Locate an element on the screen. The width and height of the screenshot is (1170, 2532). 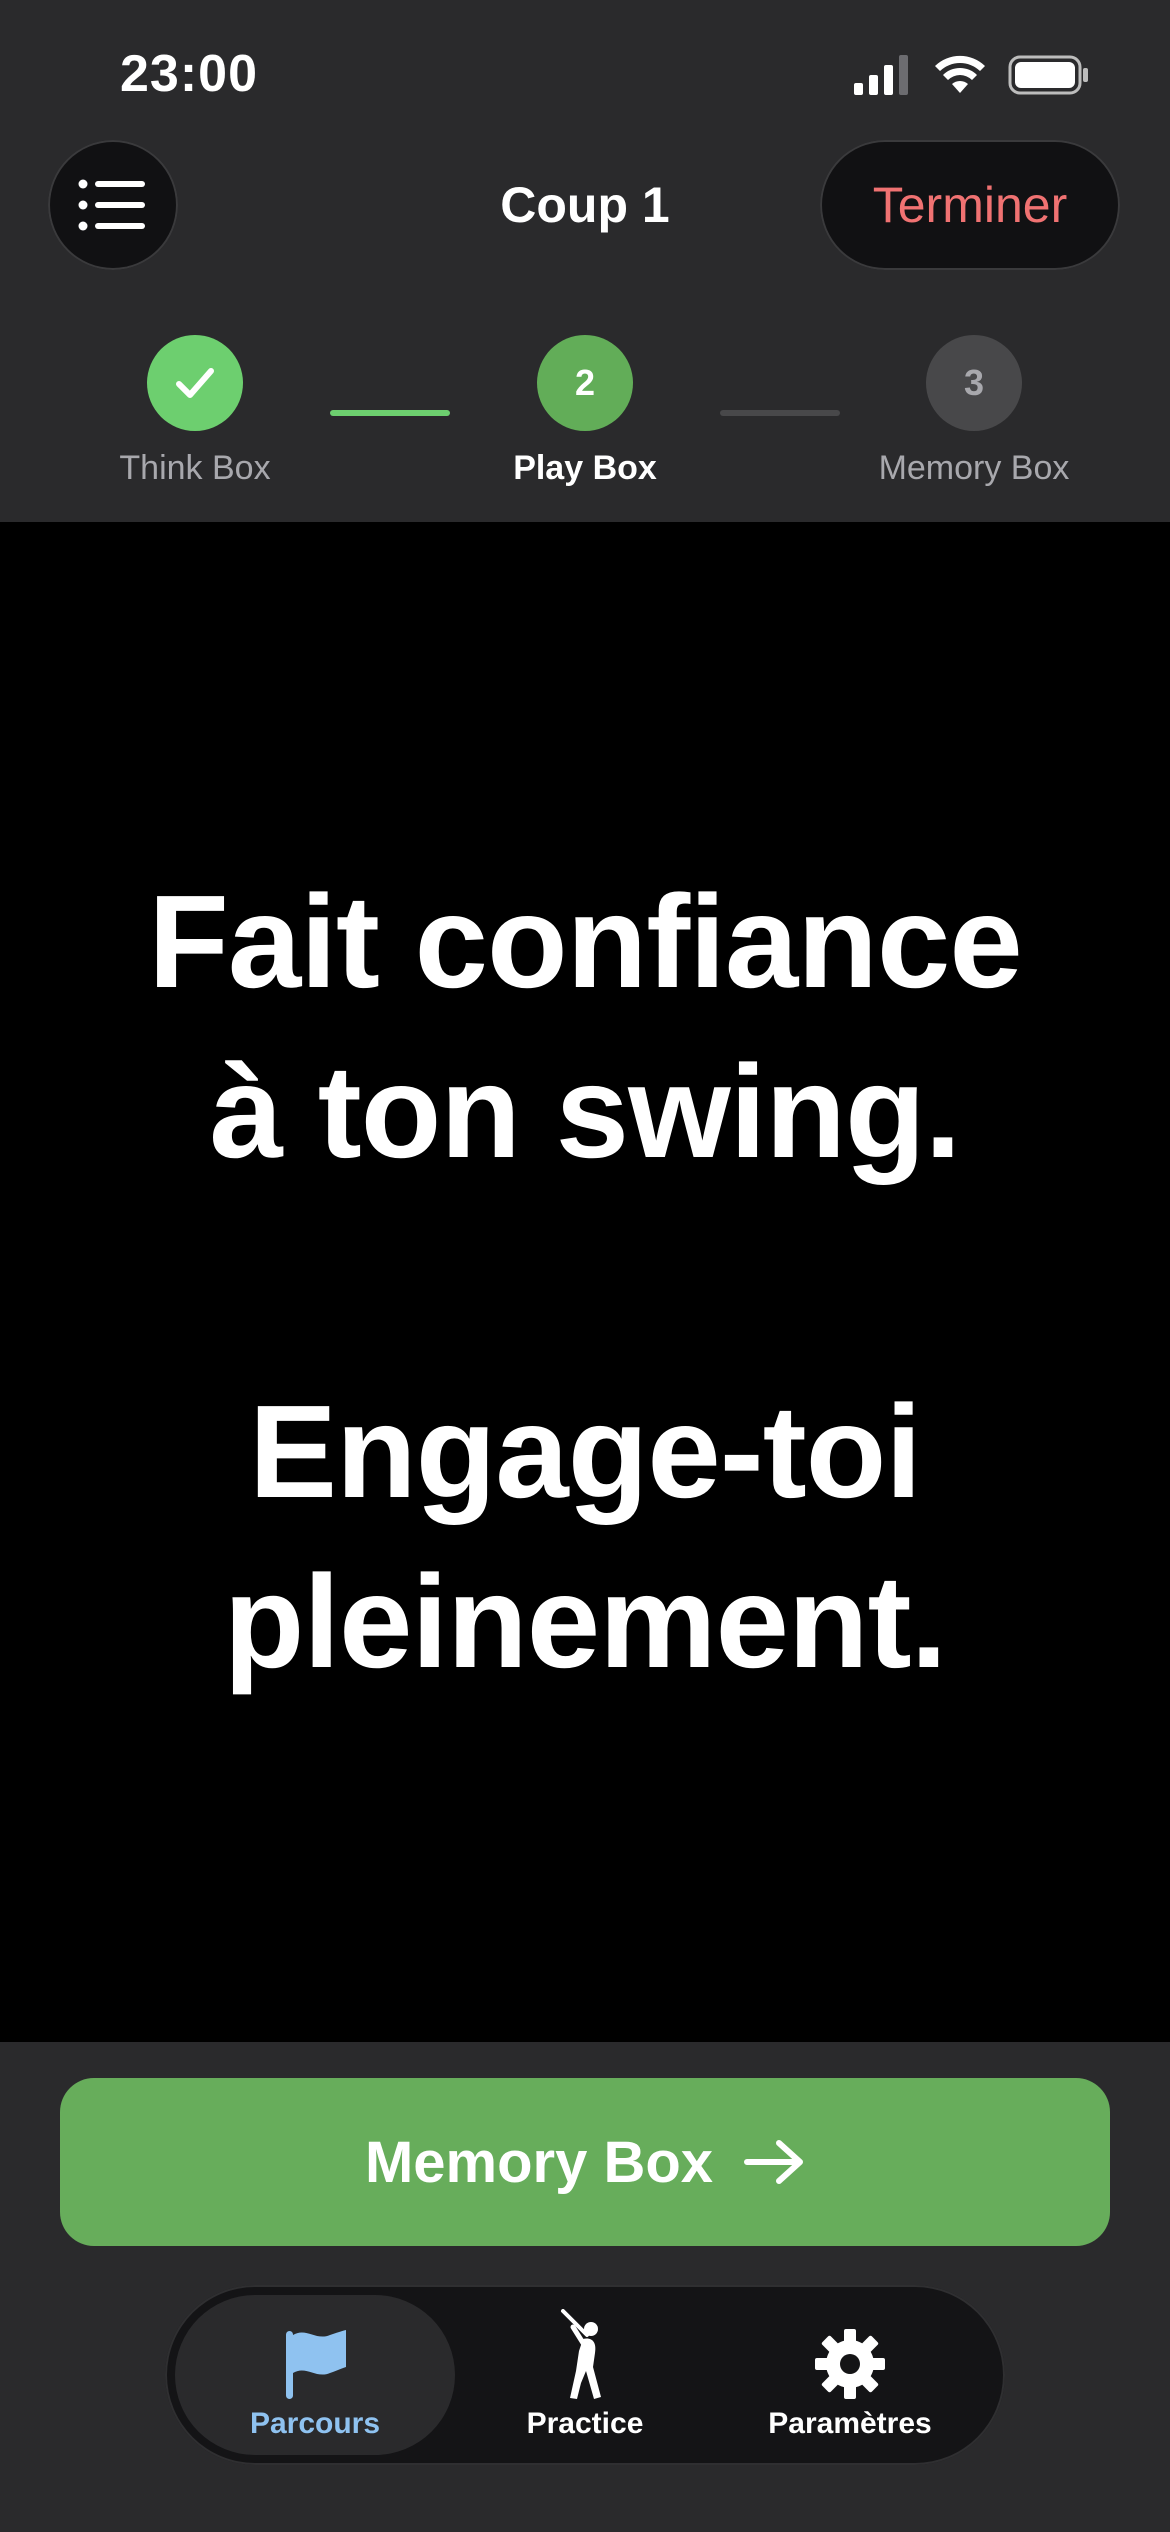
tab-parcours: Parcours is located at coordinates (315, 2375).